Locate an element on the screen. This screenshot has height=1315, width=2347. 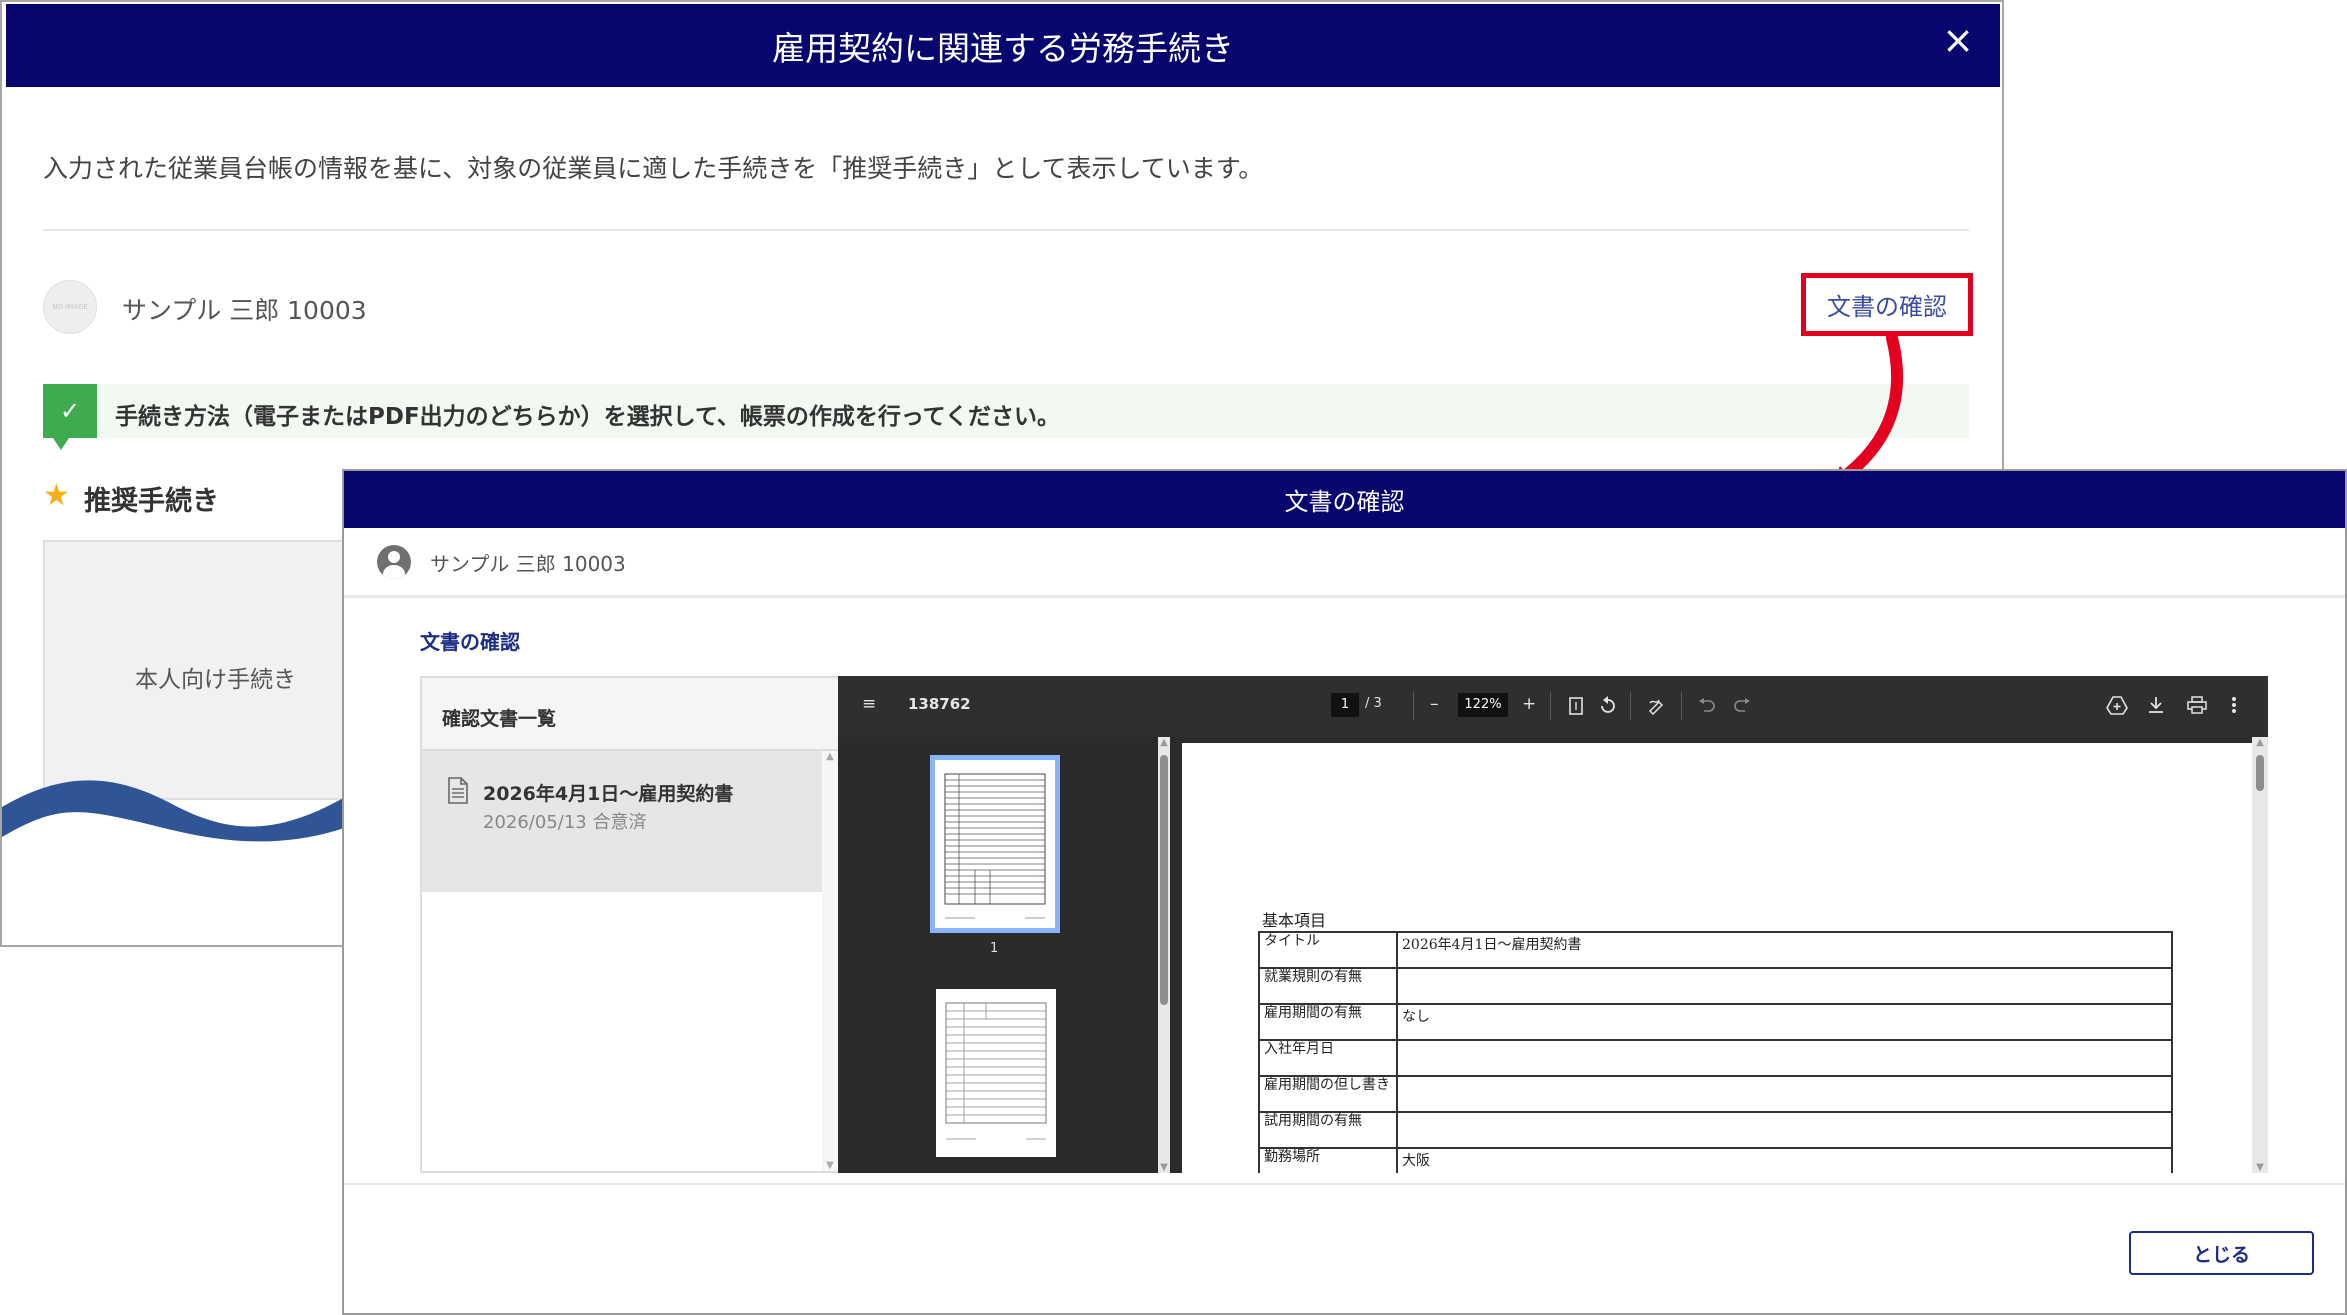
drive-save-icon is located at coordinates (2117, 705).